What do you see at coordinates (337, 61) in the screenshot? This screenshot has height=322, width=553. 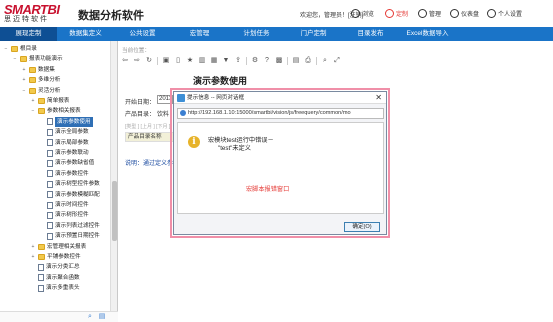 I see `expand-icon: ⤢` at bounding box center [337, 61].